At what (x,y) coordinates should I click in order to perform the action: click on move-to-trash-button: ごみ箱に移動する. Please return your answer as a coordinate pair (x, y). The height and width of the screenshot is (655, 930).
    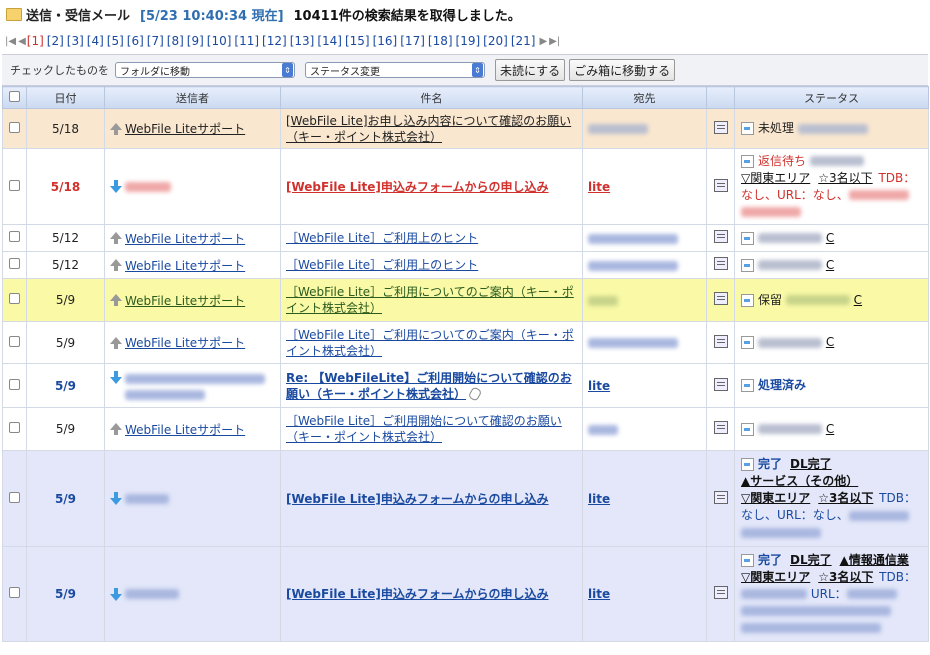
    Looking at the image, I should click on (622, 70).